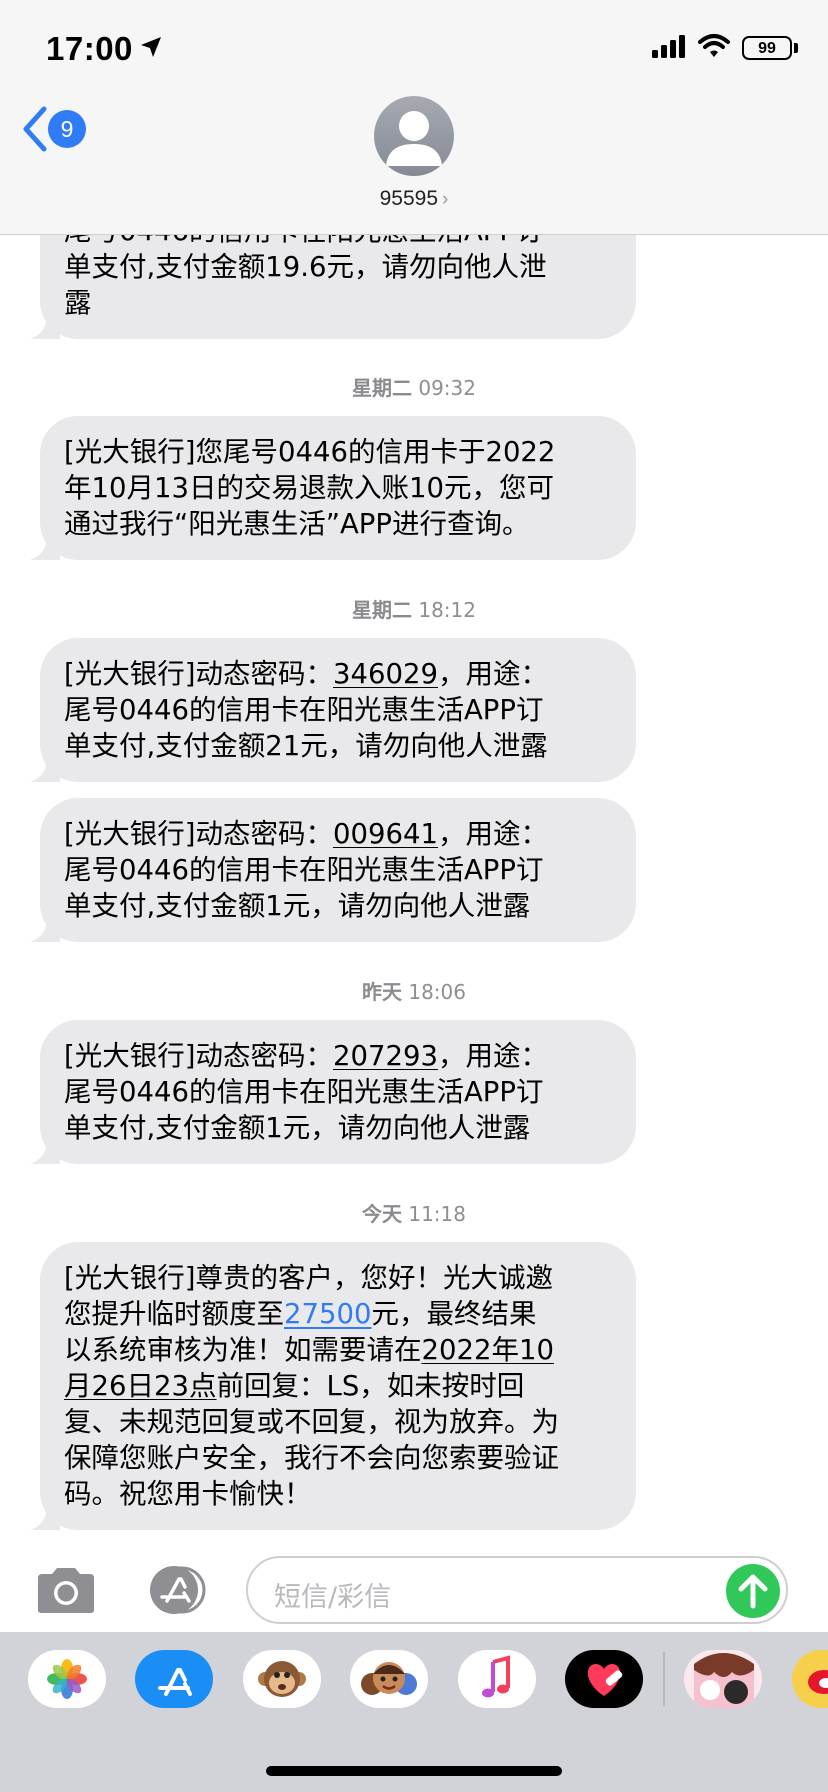 This screenshot has height=1792, width=828. I want to click on app-store-button, so click(175, 1590).